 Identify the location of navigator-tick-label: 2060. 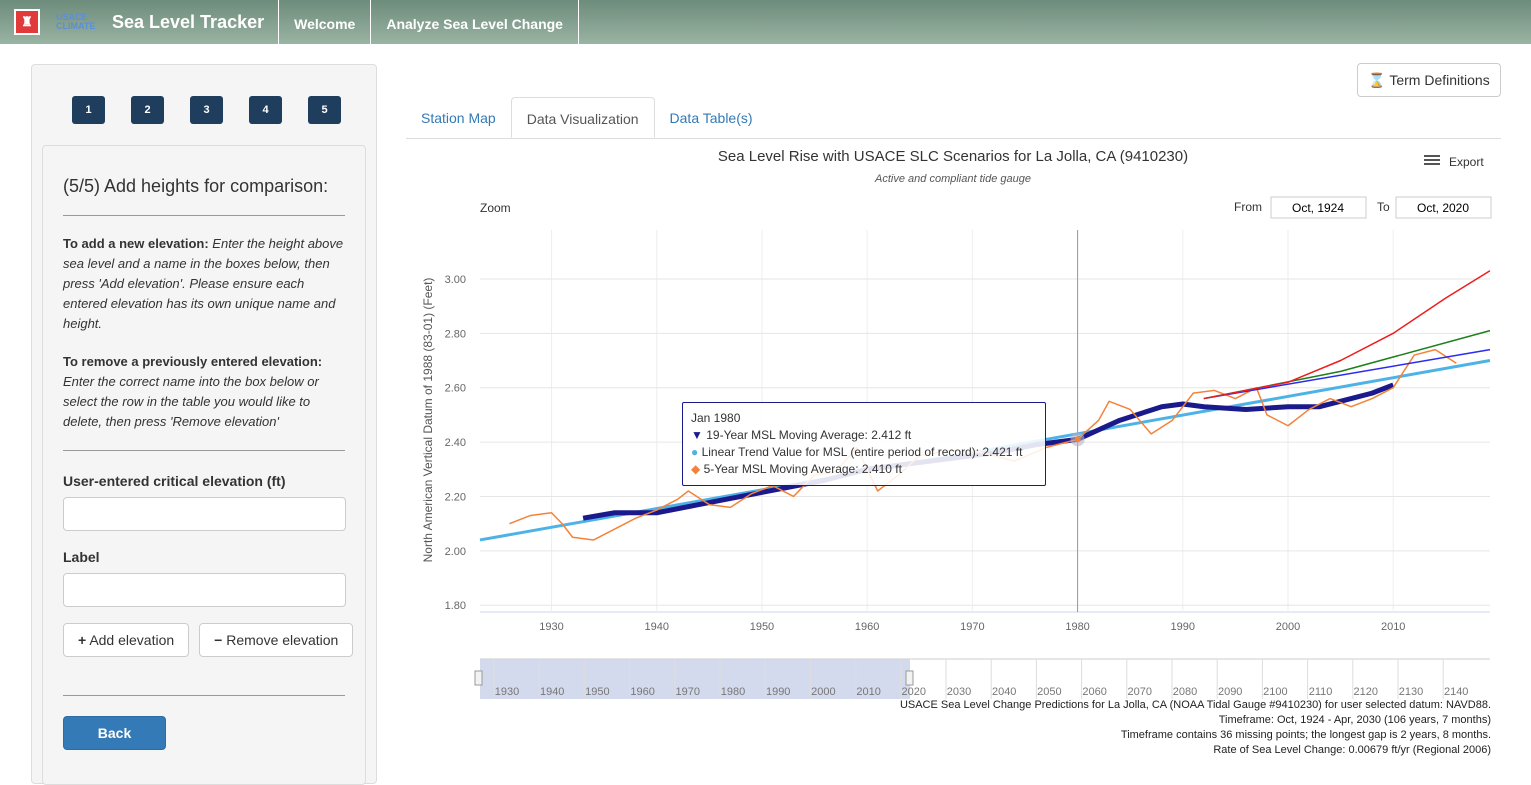
(1094, 692).